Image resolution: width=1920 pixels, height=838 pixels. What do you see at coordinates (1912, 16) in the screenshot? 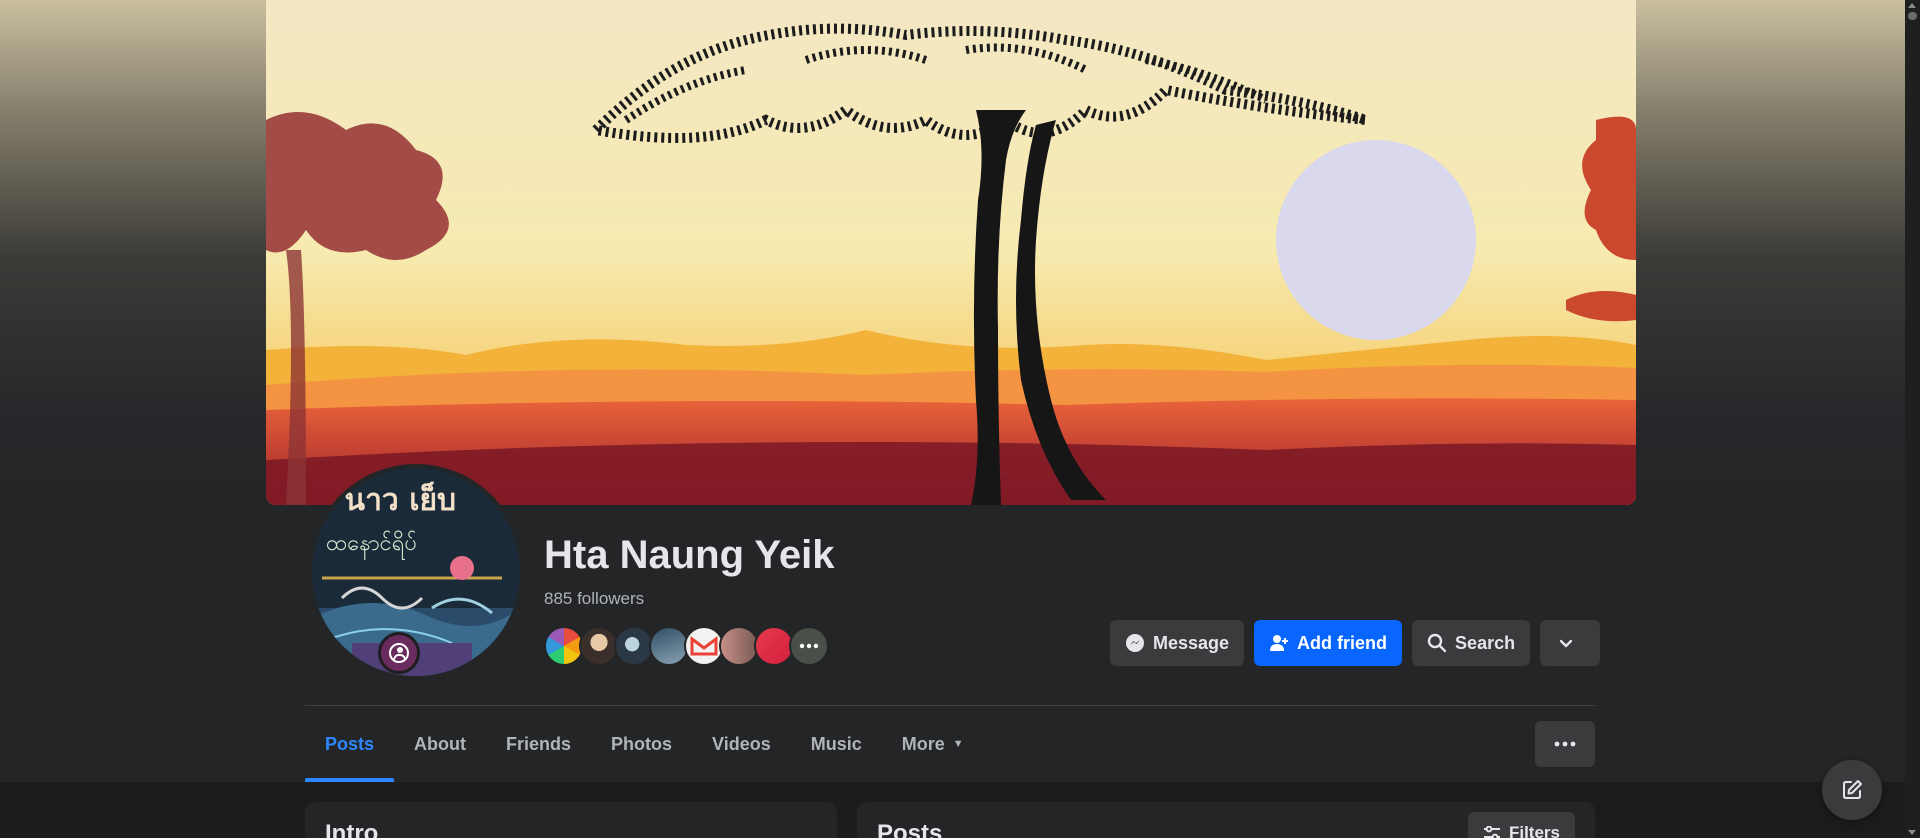
I see `scroll-thumb` at bounding box center [1912, 16].